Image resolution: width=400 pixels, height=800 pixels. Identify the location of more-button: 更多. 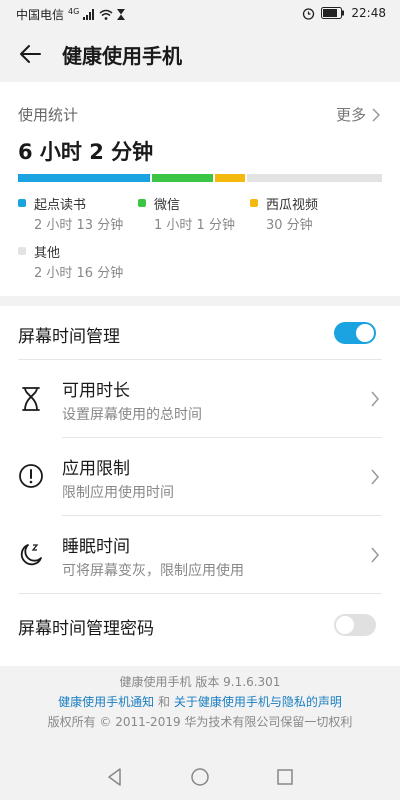
(358, 114).